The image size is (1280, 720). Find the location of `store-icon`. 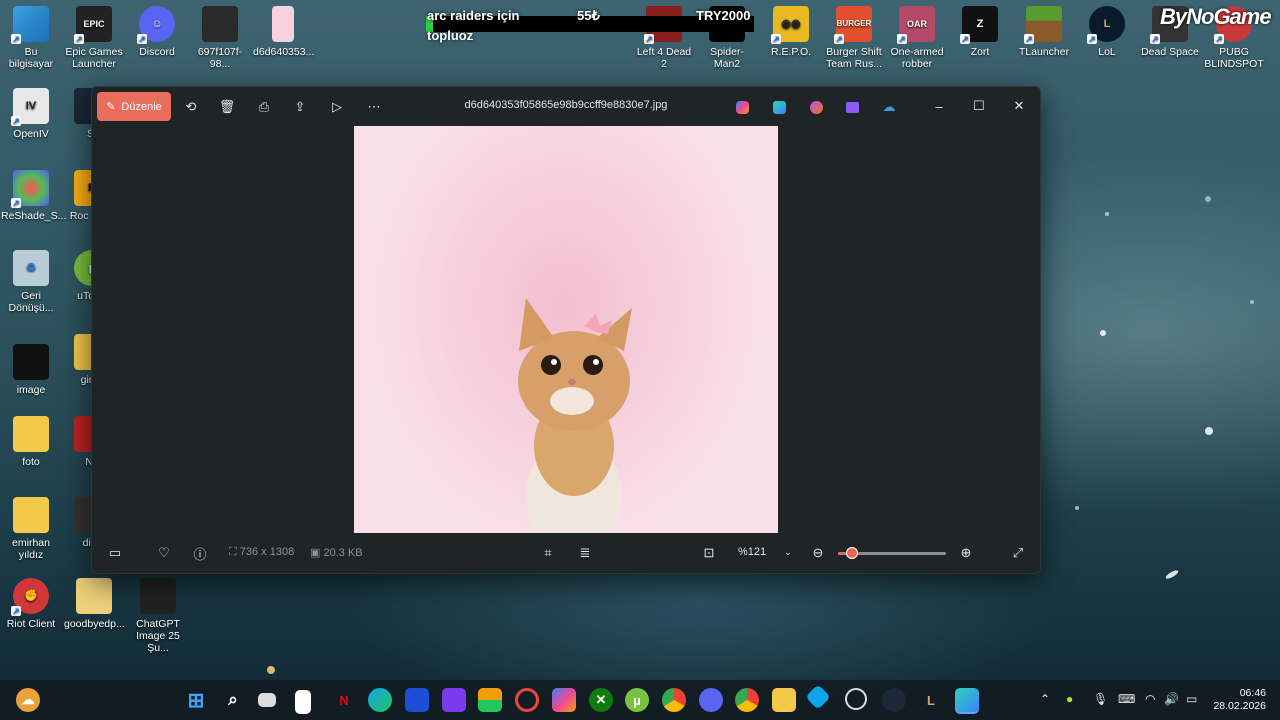

store-icon is located at coordinates (490, 700).